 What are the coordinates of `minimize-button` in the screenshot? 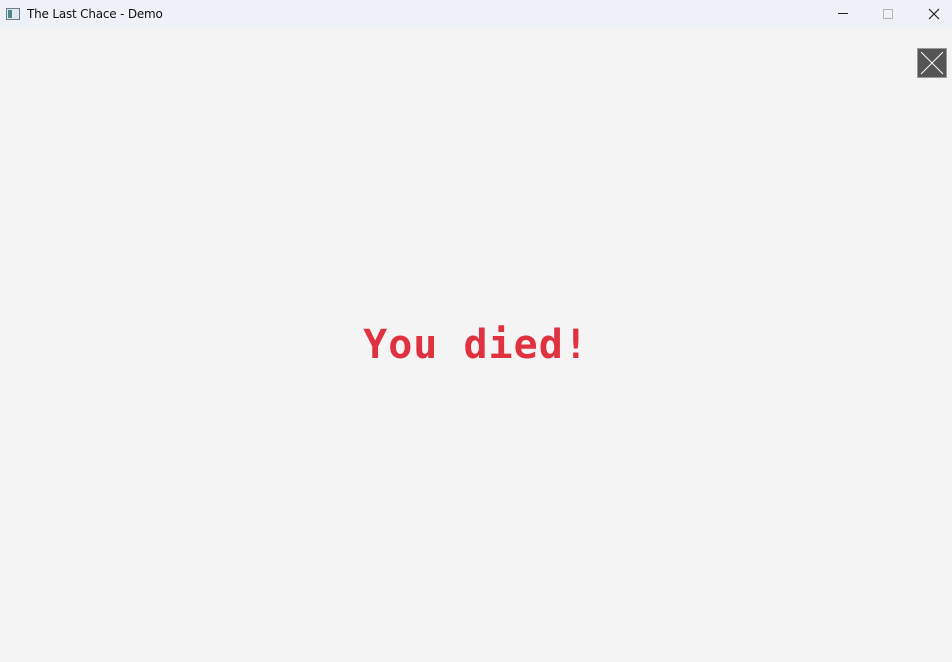 It's located at (843, 13).